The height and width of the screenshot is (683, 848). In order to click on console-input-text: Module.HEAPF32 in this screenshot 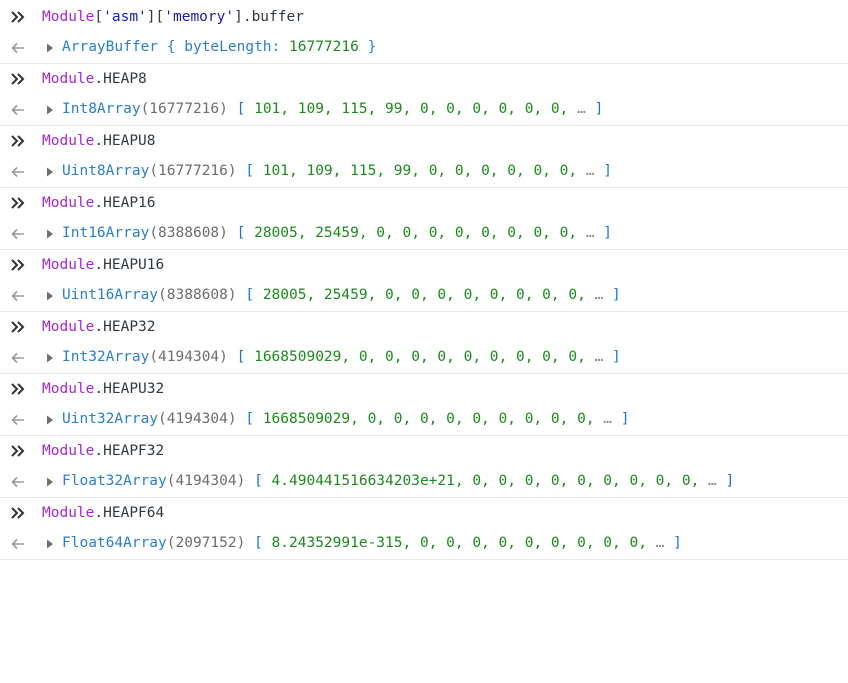, I will do `click(103, 451)`.